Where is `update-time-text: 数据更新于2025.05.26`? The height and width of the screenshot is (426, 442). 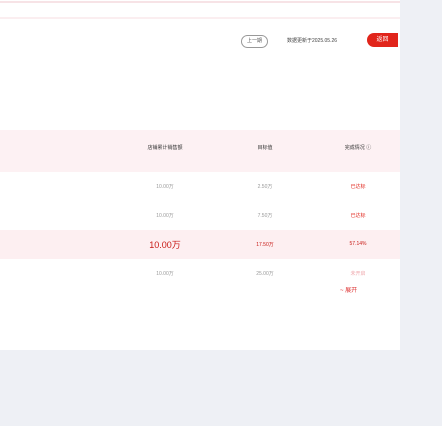
update-time-text: 数据更新于2025.05.26 is located at coordinates (312, 41).